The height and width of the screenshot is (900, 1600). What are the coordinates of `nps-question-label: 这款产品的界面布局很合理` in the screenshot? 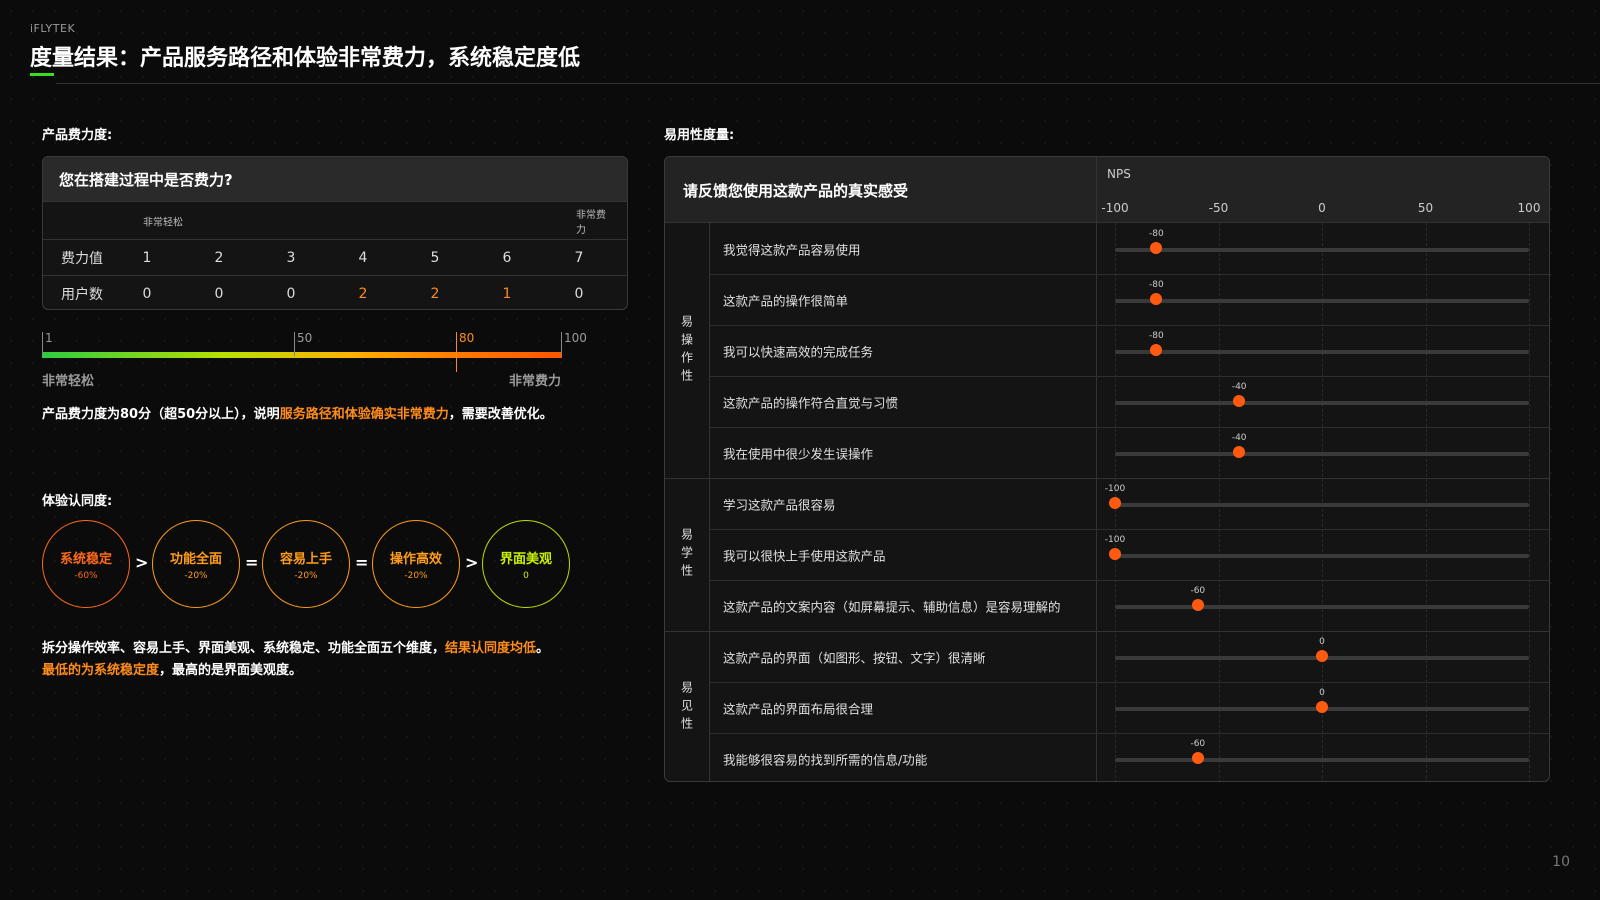 It's located at (798, 708).